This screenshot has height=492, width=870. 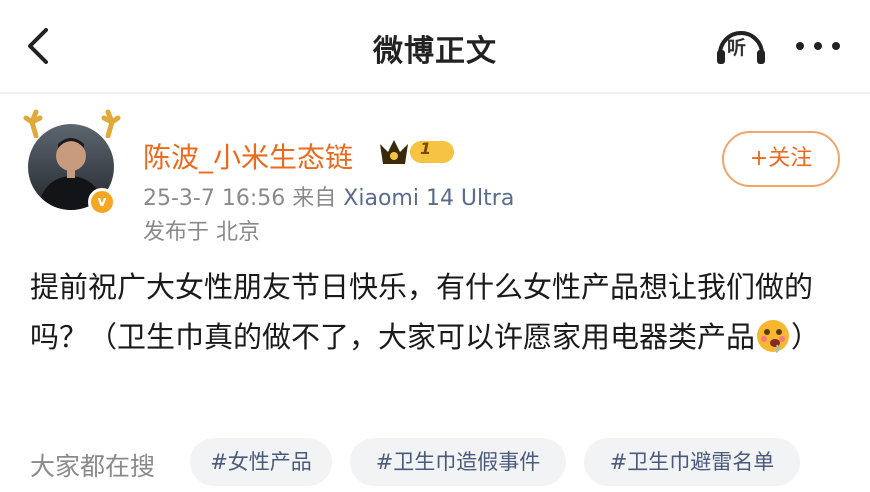 What do you see at coordinates (93, 466) in the screenshot?
I see `trending-search-label: 大家都在搜` at bounding box center [93, 466].